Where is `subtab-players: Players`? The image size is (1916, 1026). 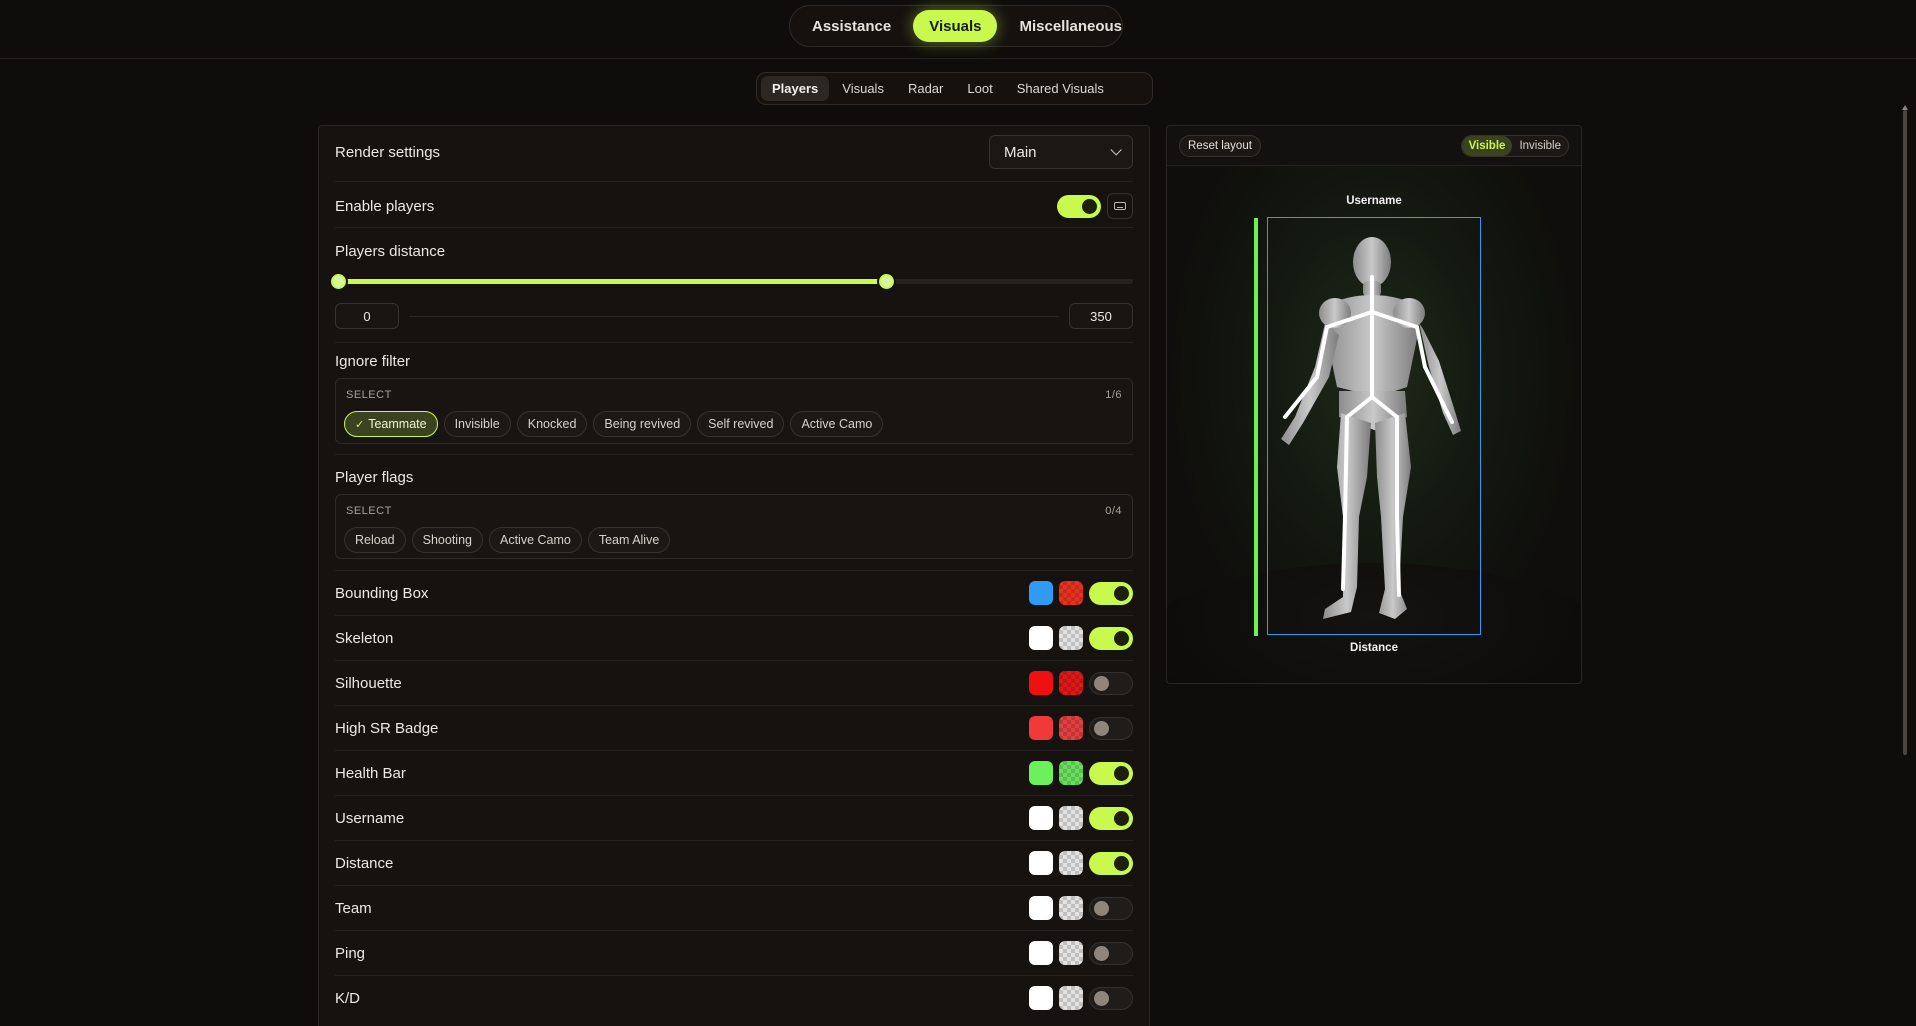 subtab-players: Players is located at coordinates (795, 88).